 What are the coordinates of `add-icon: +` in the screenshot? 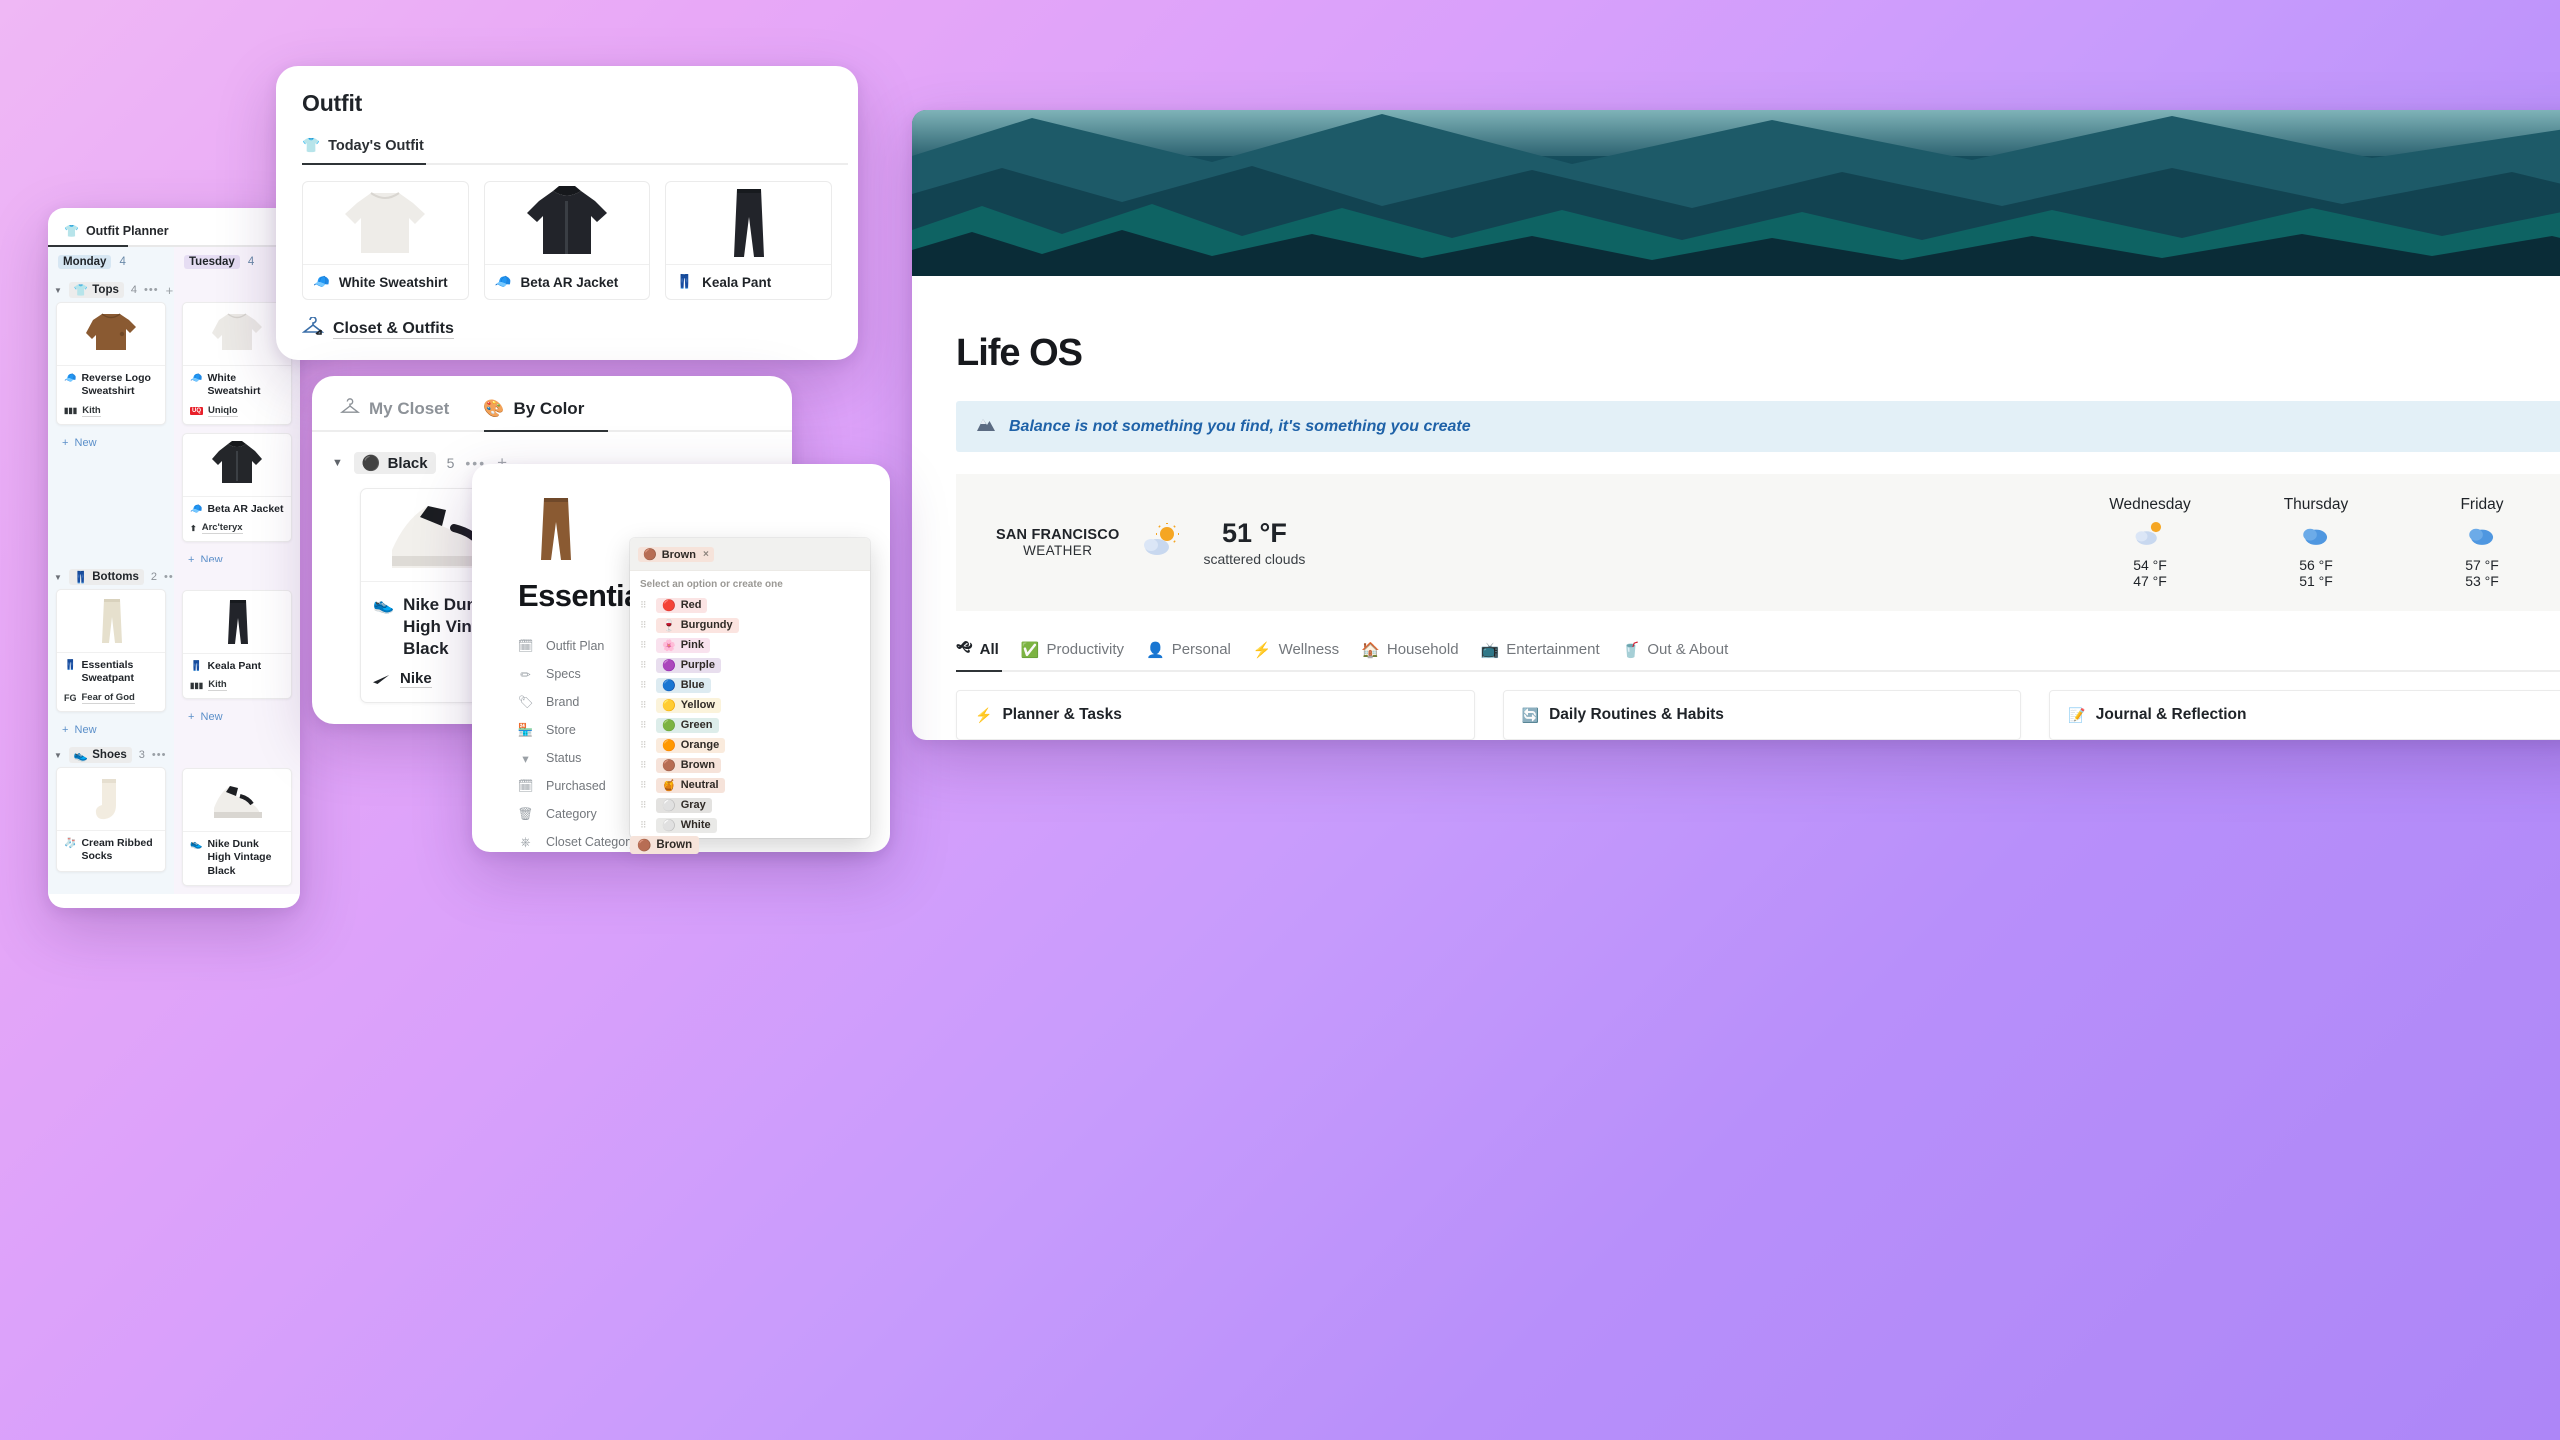 It's located at (170, 290).